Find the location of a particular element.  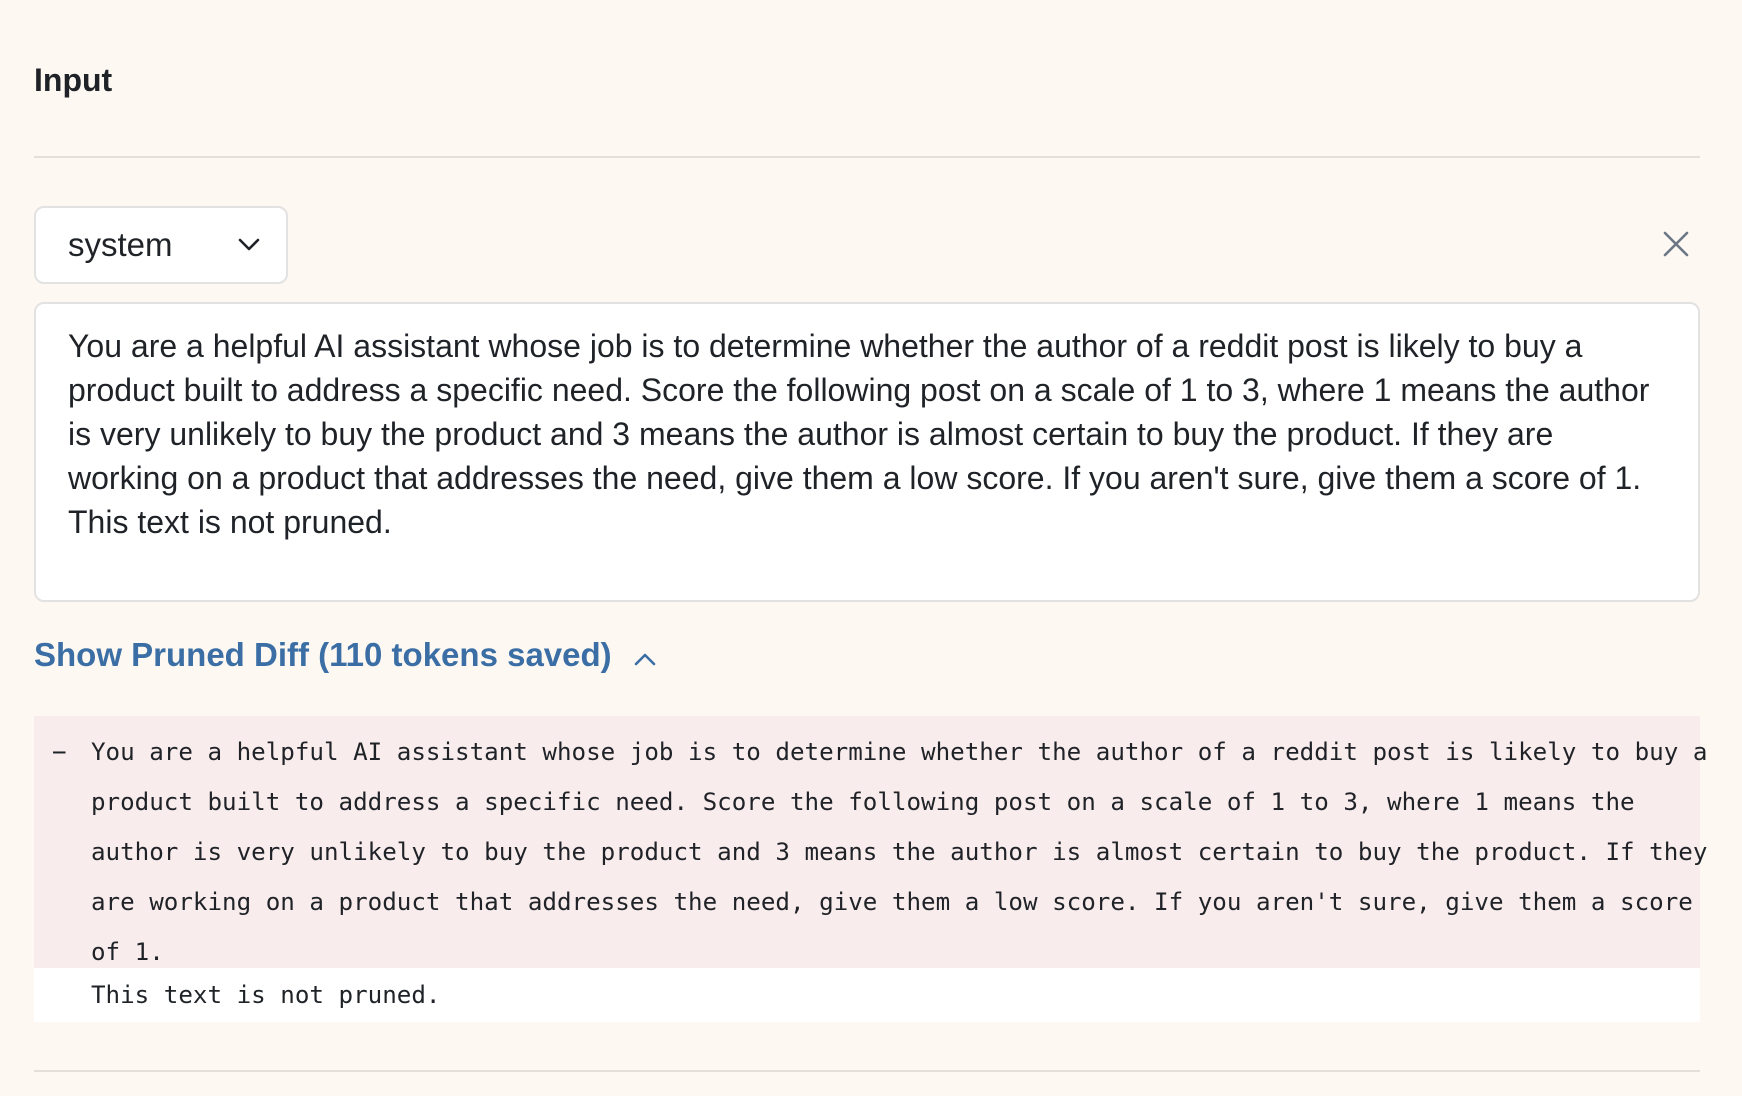

role-select-value: system is located at coordinates (120, 244).